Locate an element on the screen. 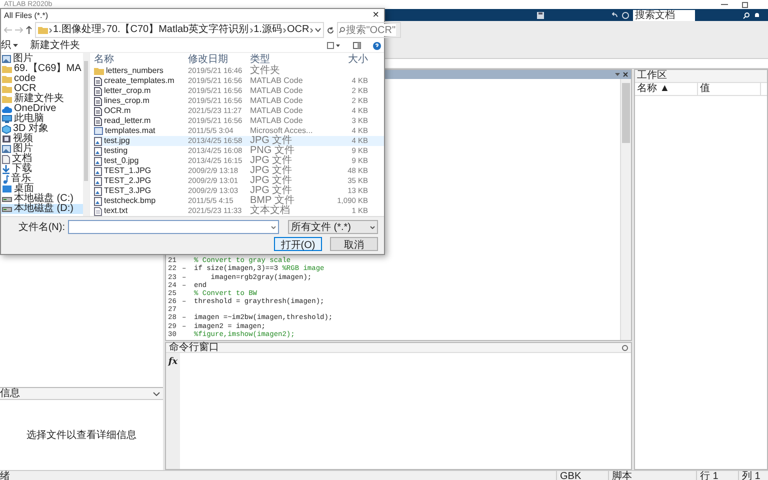 This screenshot has width=768, height=480. navigation-item: 此电脑 is located at coordinates (42, 119).